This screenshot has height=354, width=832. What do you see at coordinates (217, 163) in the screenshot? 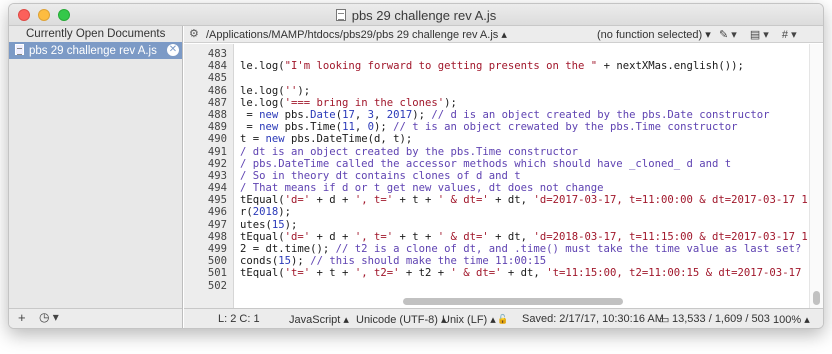
I see `line-number: 492` at bounding box center [217, 163].